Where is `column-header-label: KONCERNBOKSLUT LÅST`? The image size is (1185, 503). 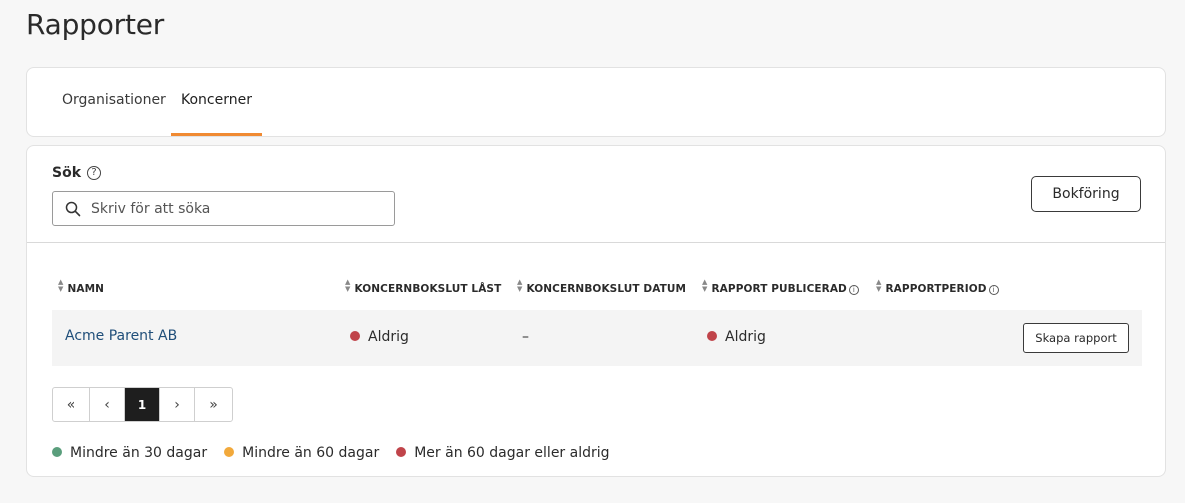 column-header-label: KONCERNBOKSLUT LÅST is located at coordinates (428, 289).